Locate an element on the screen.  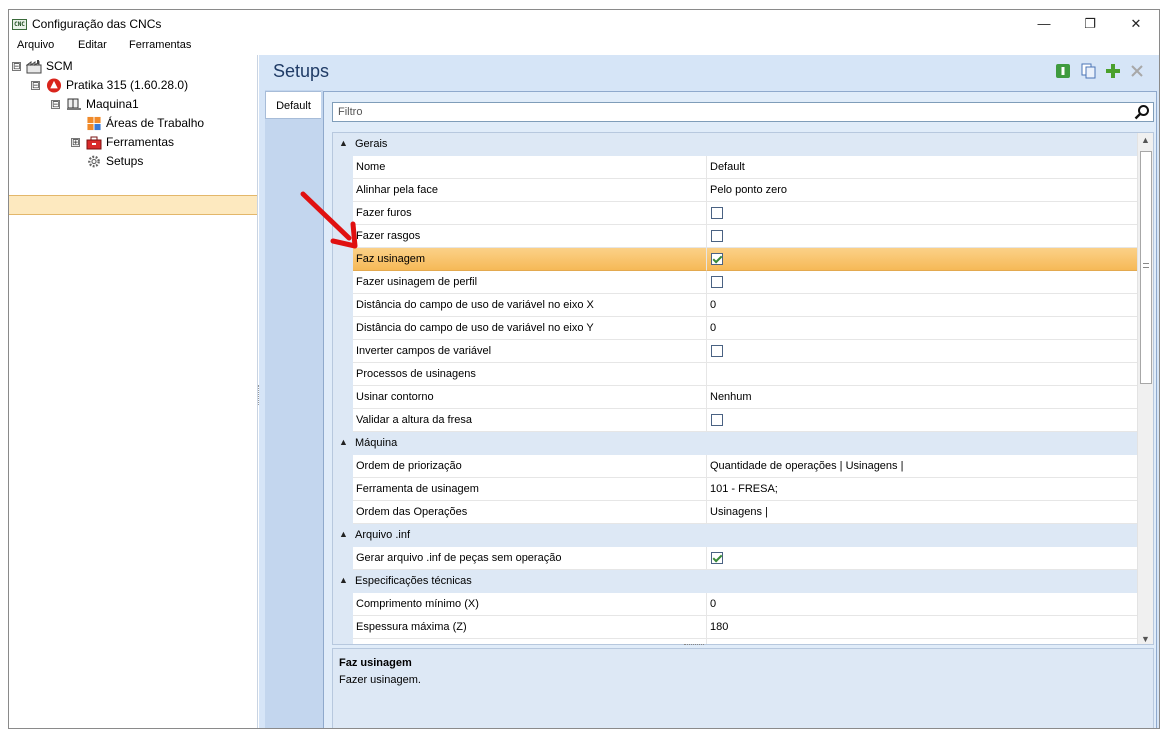
property-value: Nenhum is located at coordinates (923, 397).